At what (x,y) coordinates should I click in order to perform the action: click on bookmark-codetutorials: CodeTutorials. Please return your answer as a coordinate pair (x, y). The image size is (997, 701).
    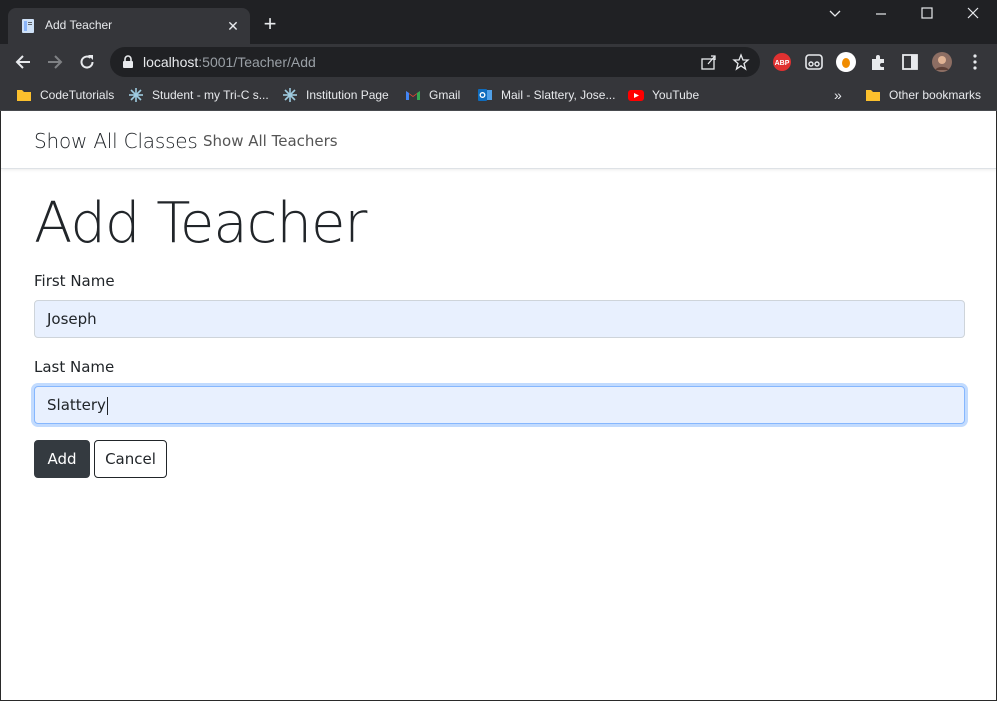
    Looking at the image, I should click on (65, 95).